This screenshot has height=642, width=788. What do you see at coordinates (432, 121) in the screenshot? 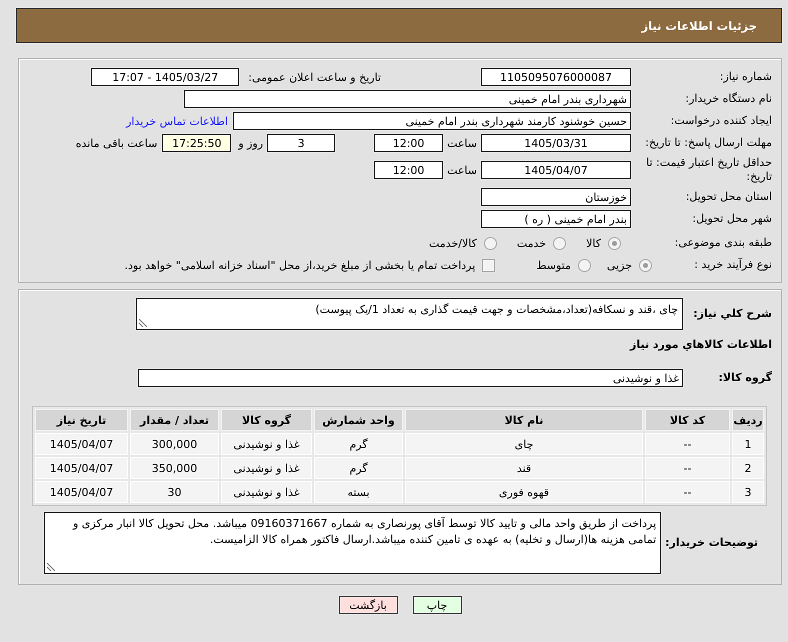
I see `requester-field: حسین خوشنود کارمند شهرداری بندر امام خمینی` at bounding box center [432, 121].